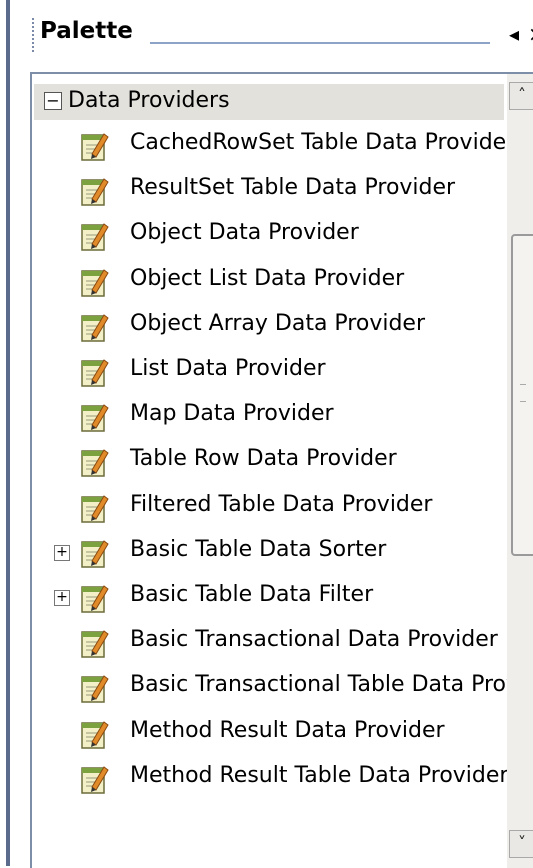 The width and height of the screenshot is (533, 868). Describe the element at coordinates (319, 775) in the screenshot. I see `palette-item-label: Method Result Table Data Provider` at that location.